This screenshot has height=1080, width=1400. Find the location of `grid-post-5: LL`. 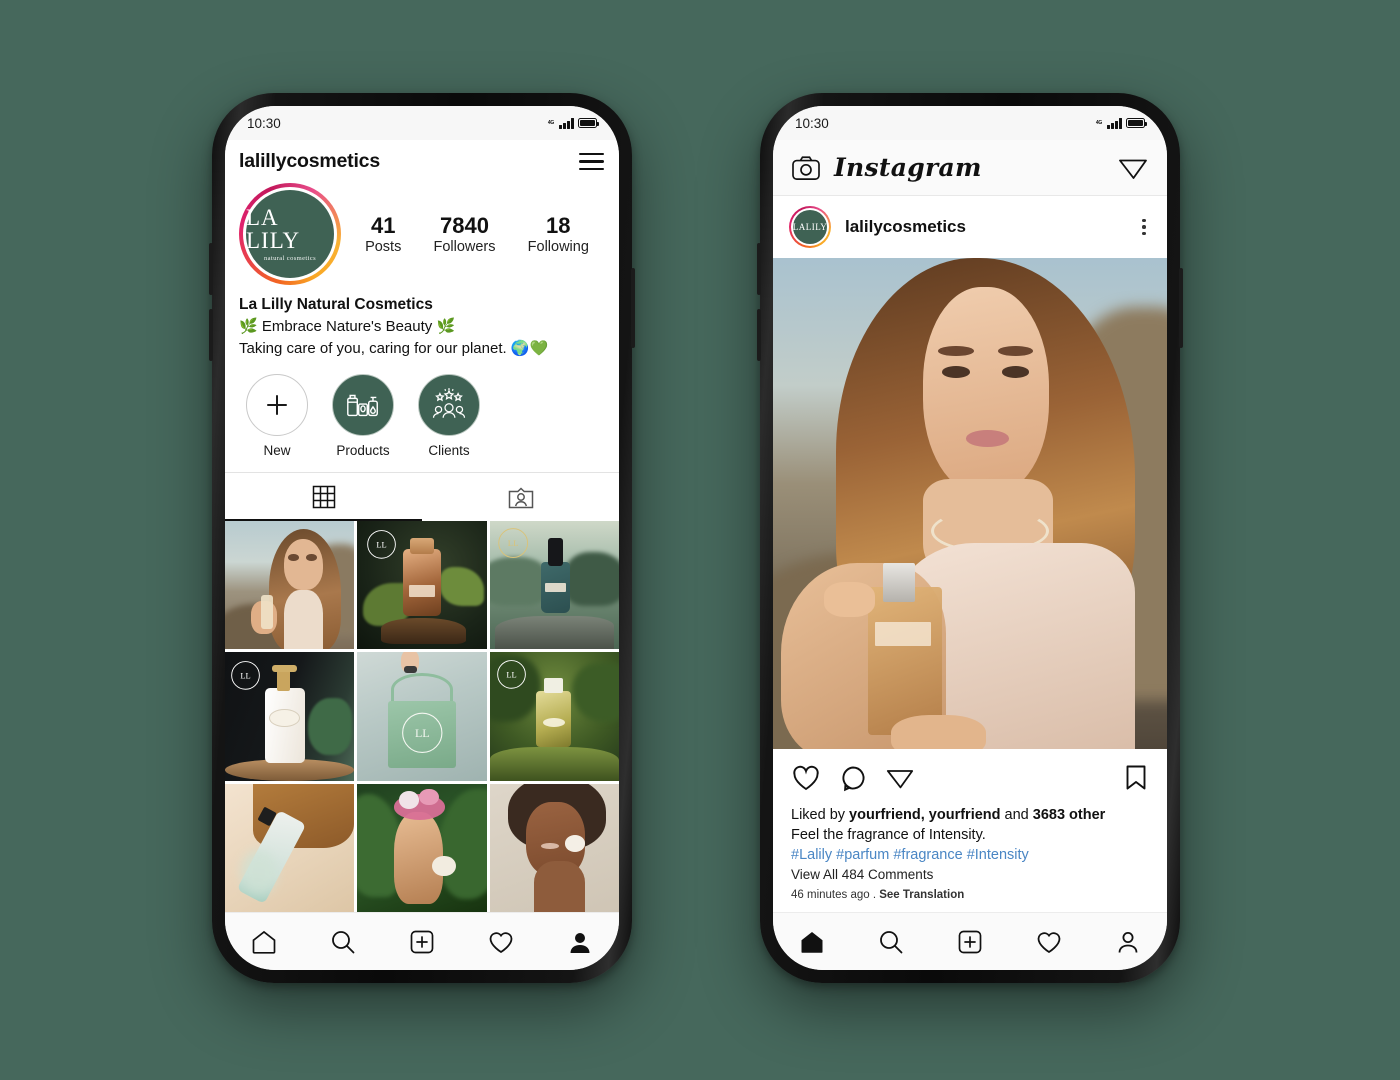

grid-post-5: LL is located at coordinates (422, 716).